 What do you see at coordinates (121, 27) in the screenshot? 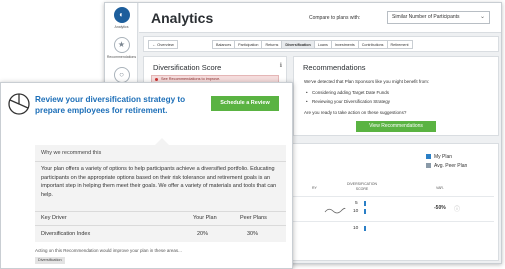
I see `nav-label: Analytics` at bounding box center [121, 27].